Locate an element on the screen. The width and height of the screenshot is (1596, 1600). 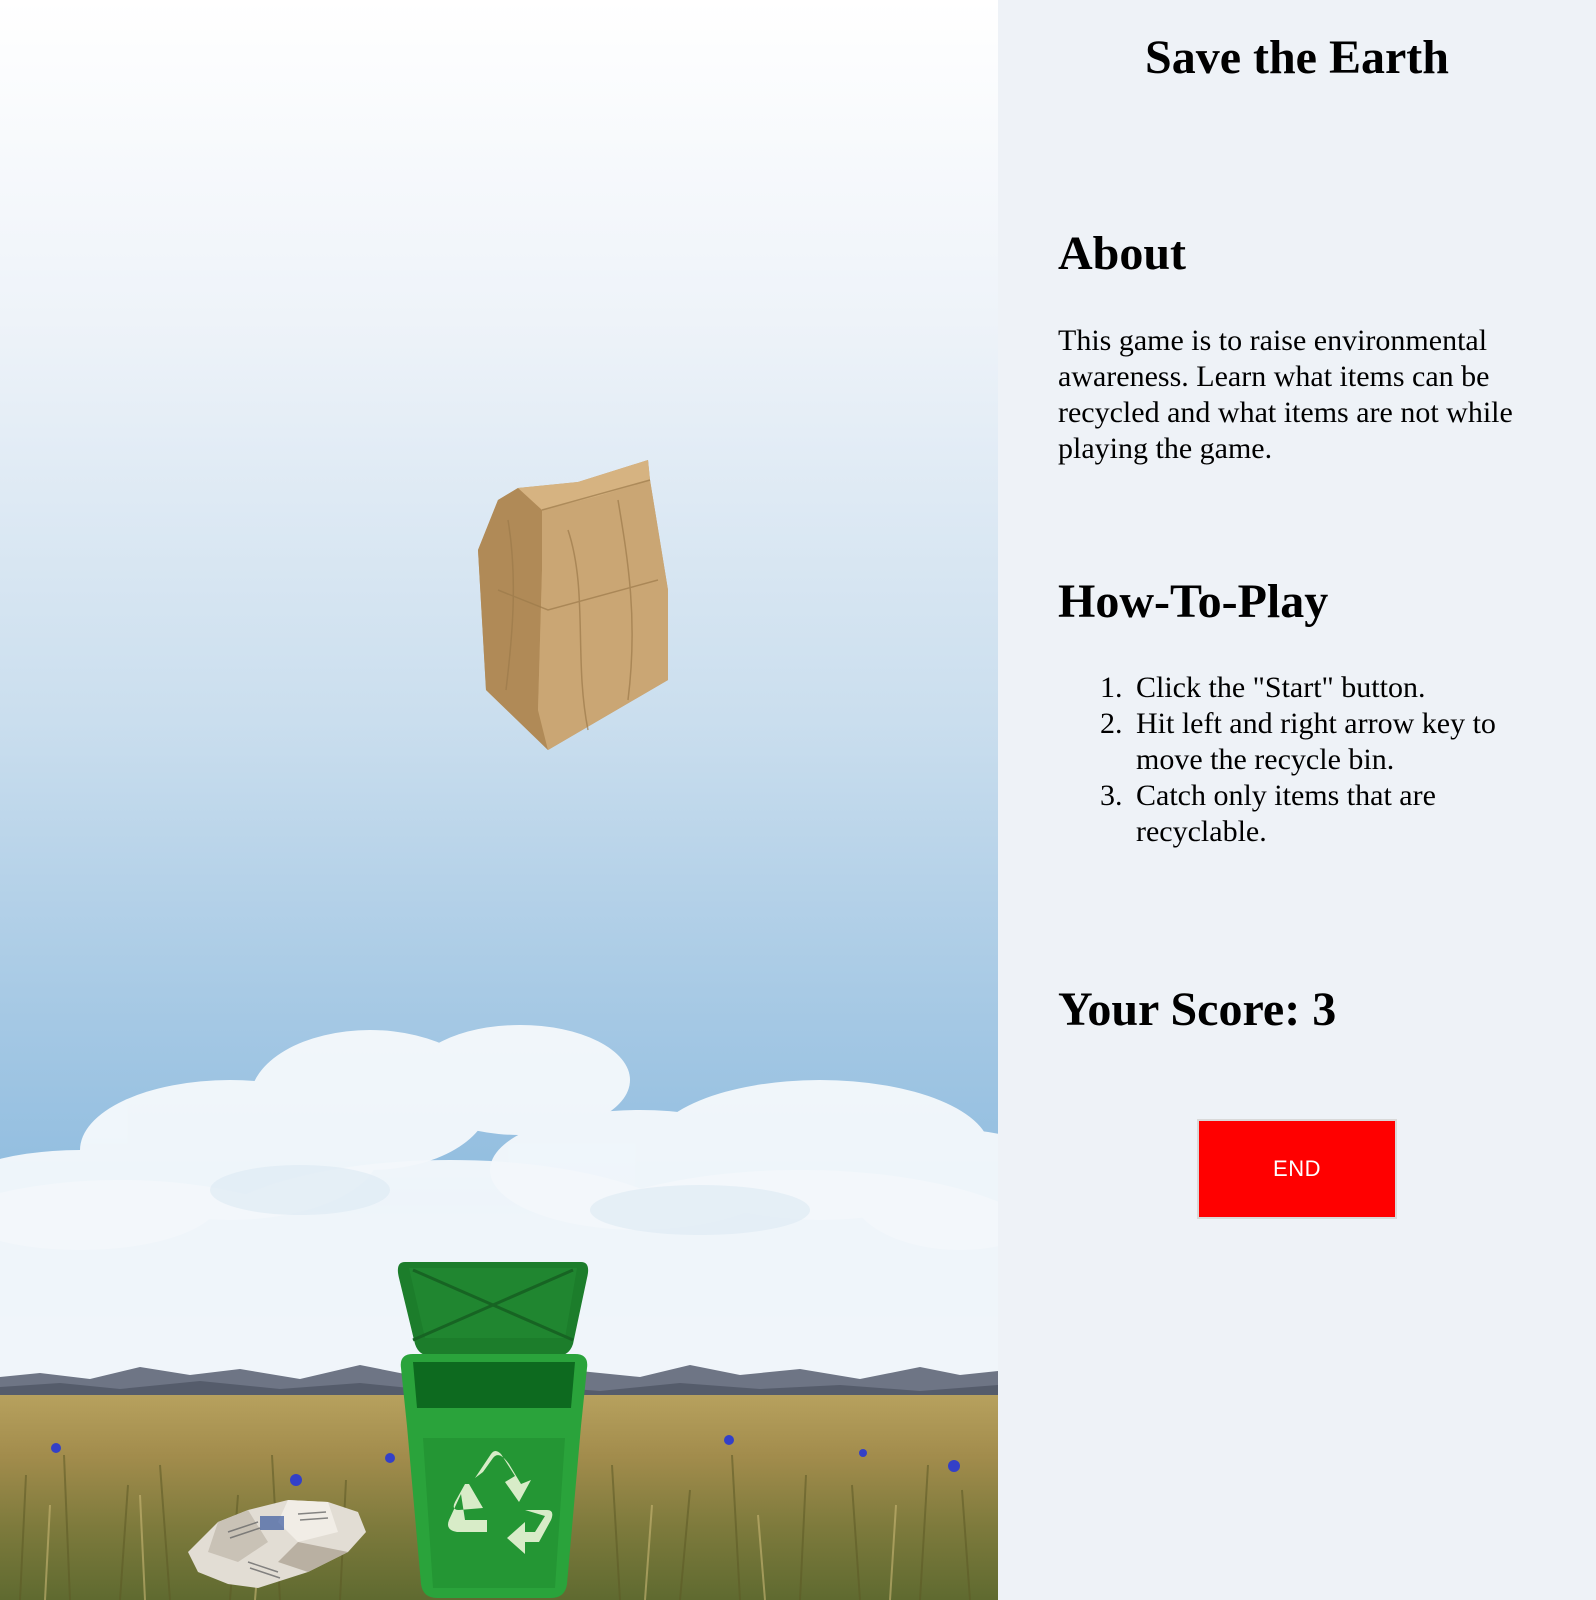
recycle-bin is located at coordinates (500, 1429).